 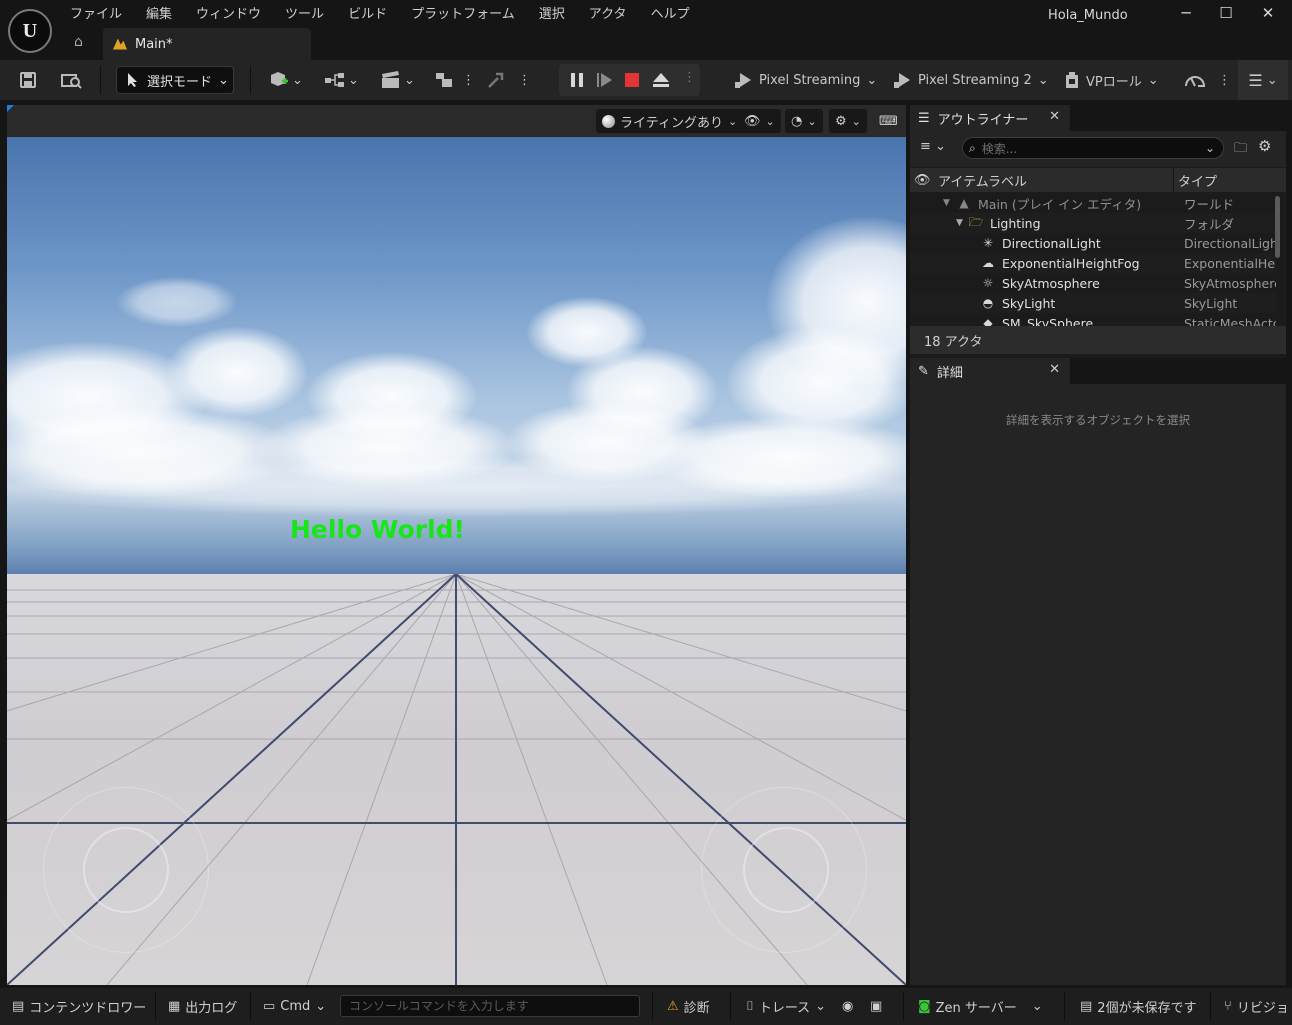 I want to click on save-icon, so click(x=28, y=80).